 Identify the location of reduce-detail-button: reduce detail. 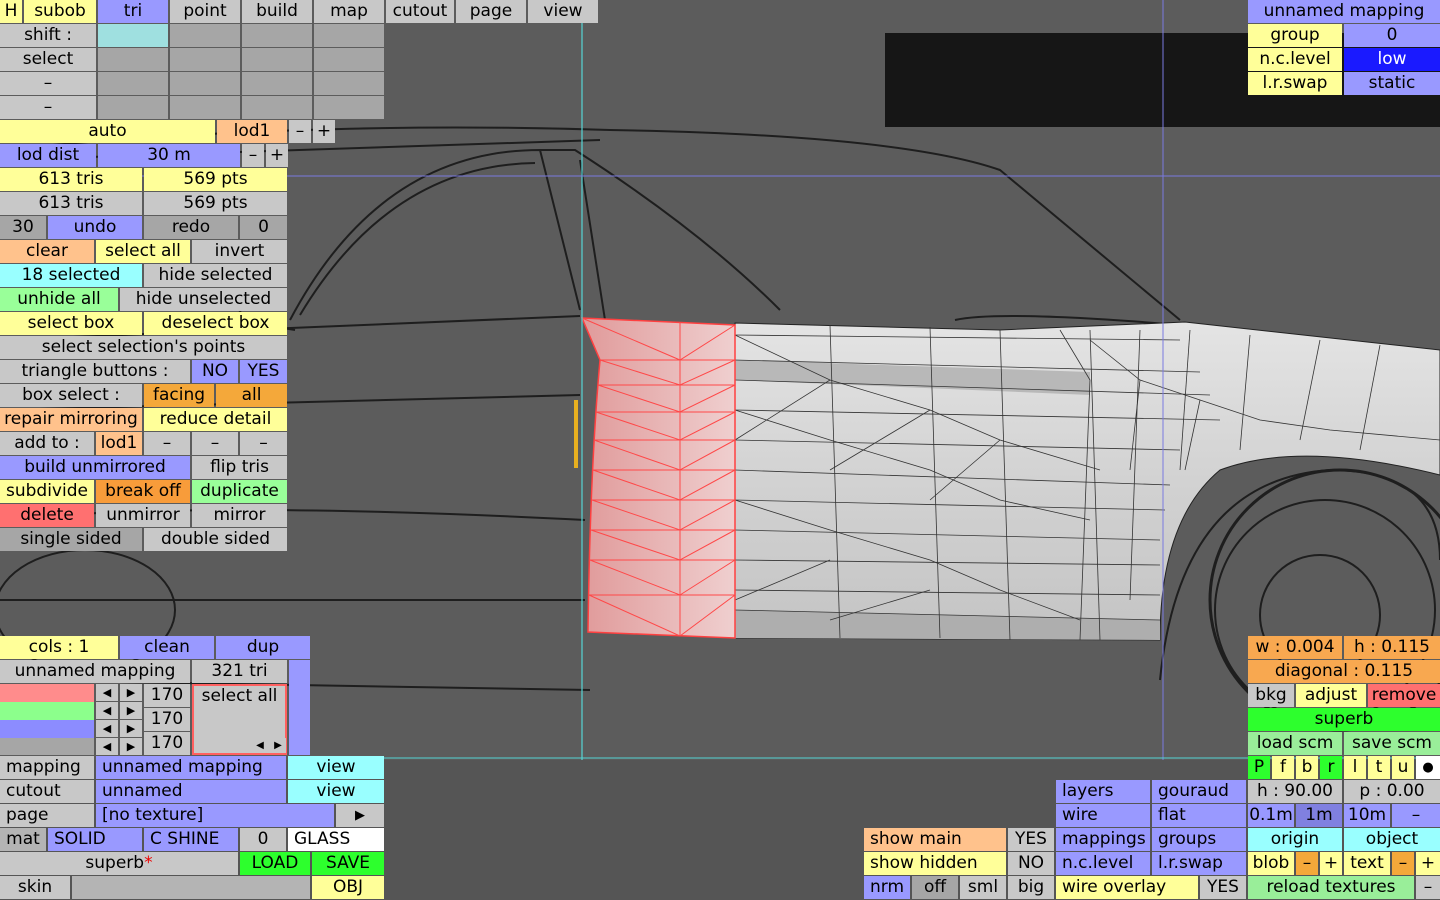
(215, 419).